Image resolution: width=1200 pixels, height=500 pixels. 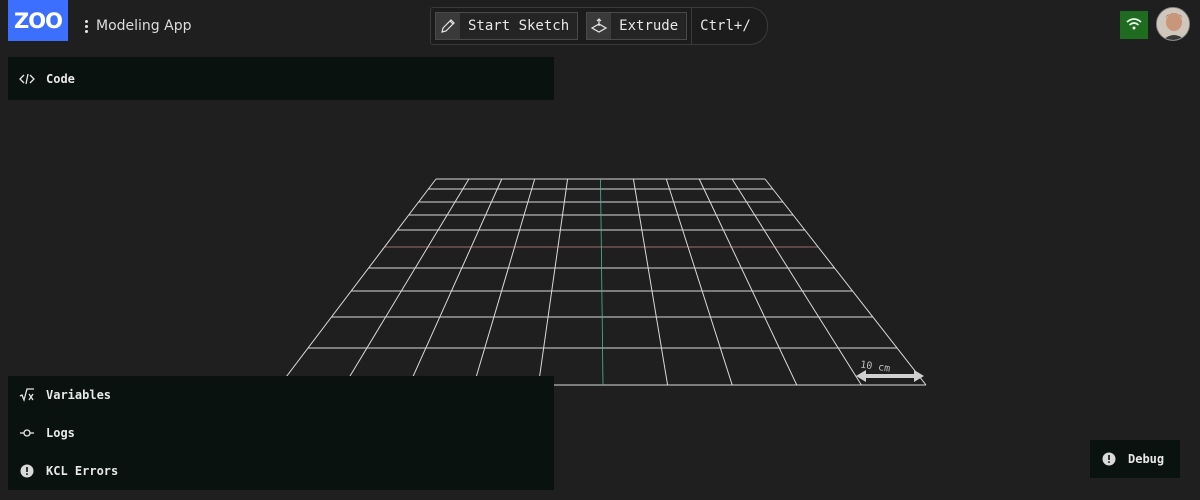 What do you see at coordinates (890, 371) in the screenshot?
I see `scale-indicator: 10 cm` at bounding box center [890, 371].